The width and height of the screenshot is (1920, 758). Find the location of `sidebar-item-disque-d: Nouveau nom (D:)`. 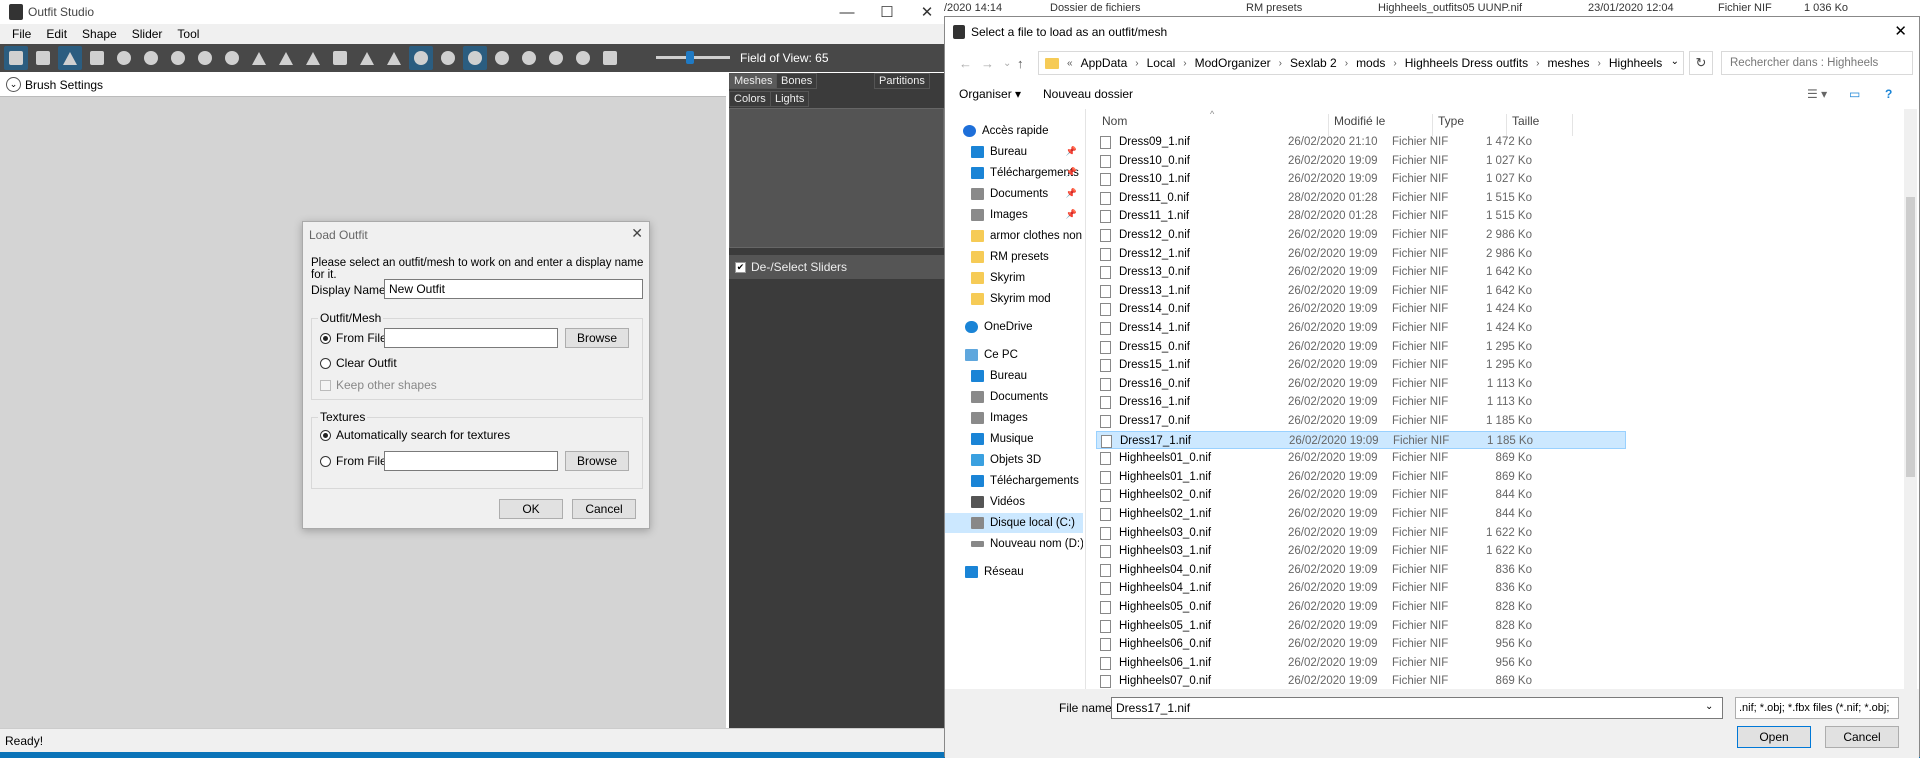

sidebar-item-disque-d: Nouveau nom (D:) is located at coordinates (1014, 544).